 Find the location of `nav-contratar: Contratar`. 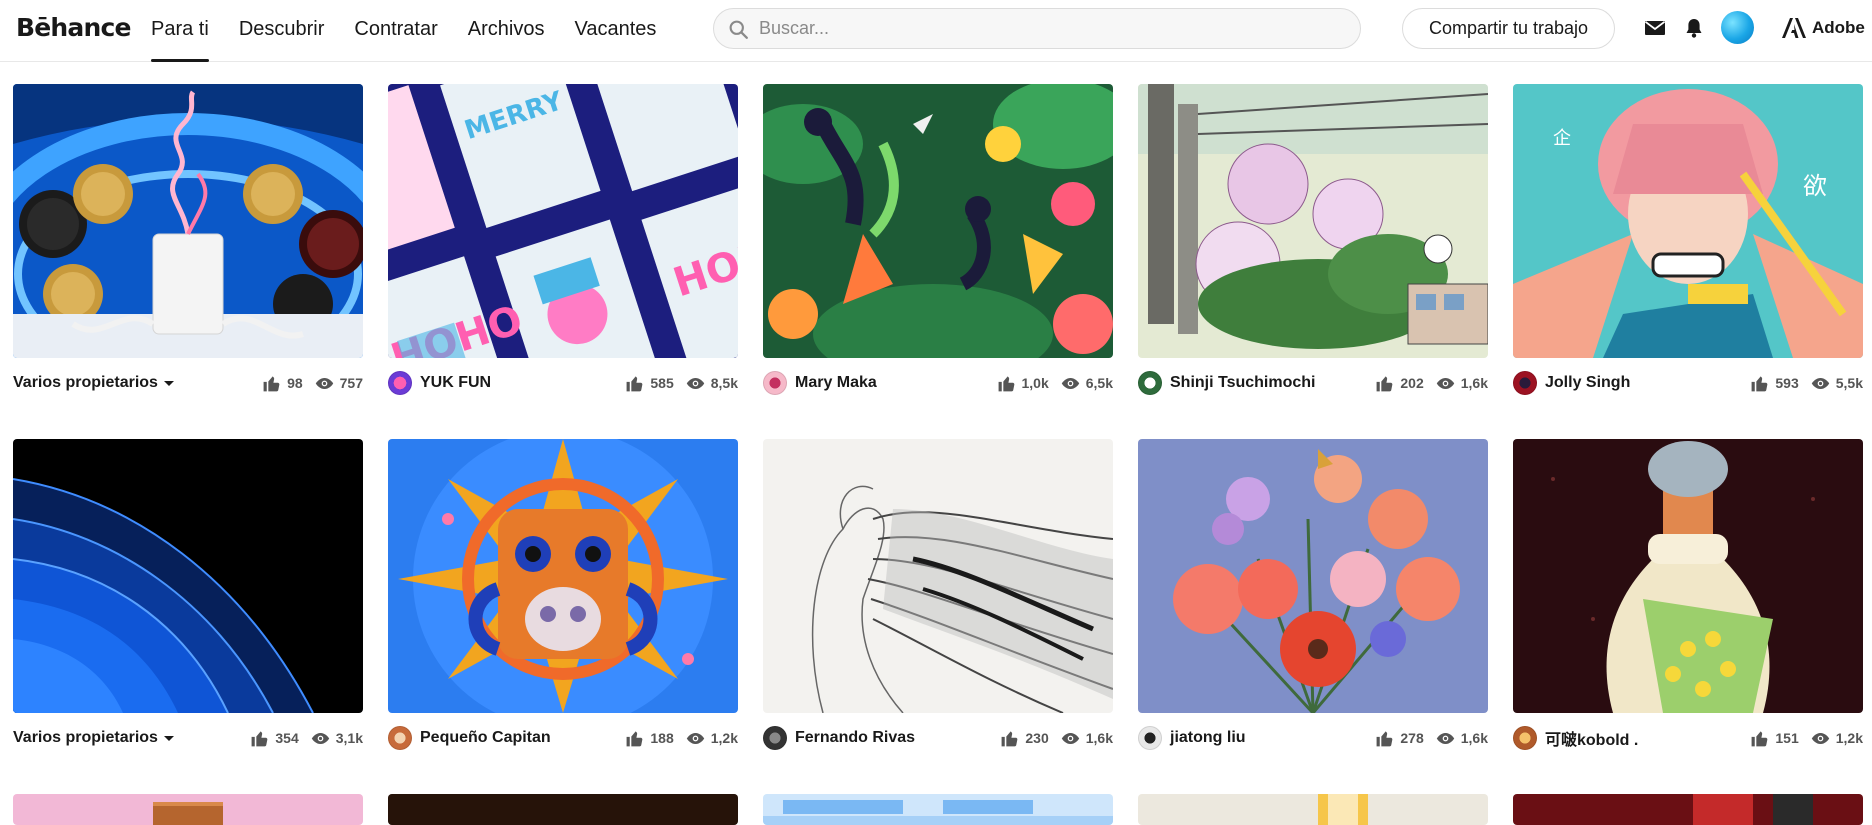

nav-contratar: Contratar is located at coordinates (395, 31).